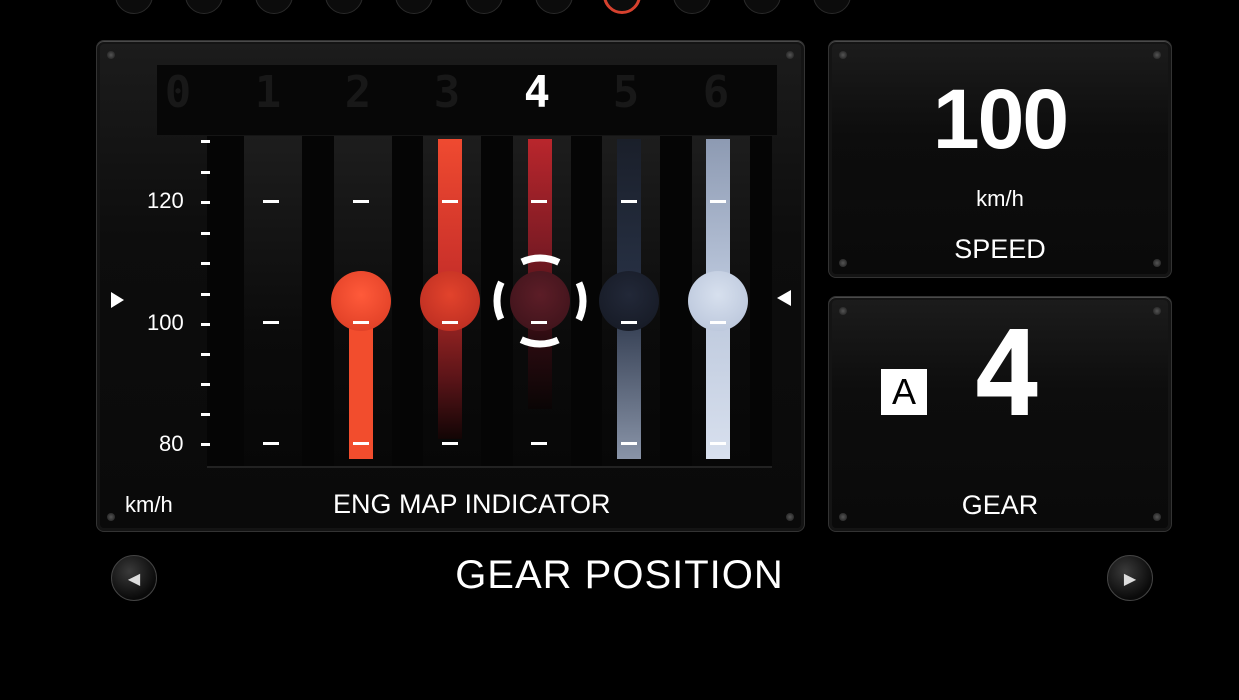 This screenshot has width=1239, height=700. Describe the element at coordinates (178, 92) in the screenshot. I see `gear-number-0: 0` at that location.